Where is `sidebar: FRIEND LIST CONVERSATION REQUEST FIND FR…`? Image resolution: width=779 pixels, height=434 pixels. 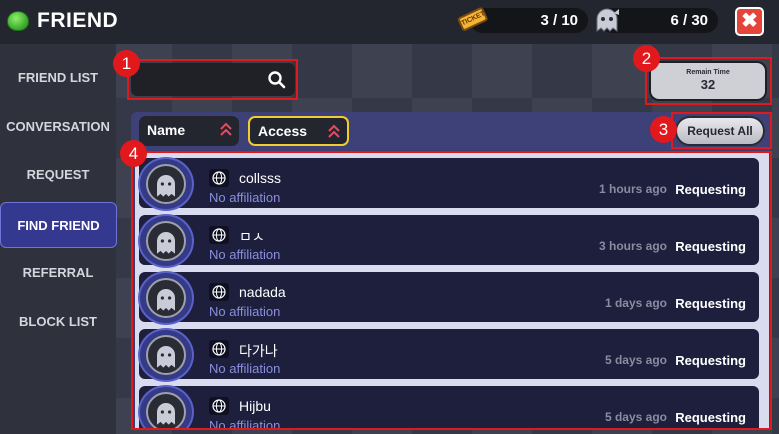 sidebar: FRIEND LIST CONVERSATION REQUEST FIND FR… is located at coordinates (58, 239).